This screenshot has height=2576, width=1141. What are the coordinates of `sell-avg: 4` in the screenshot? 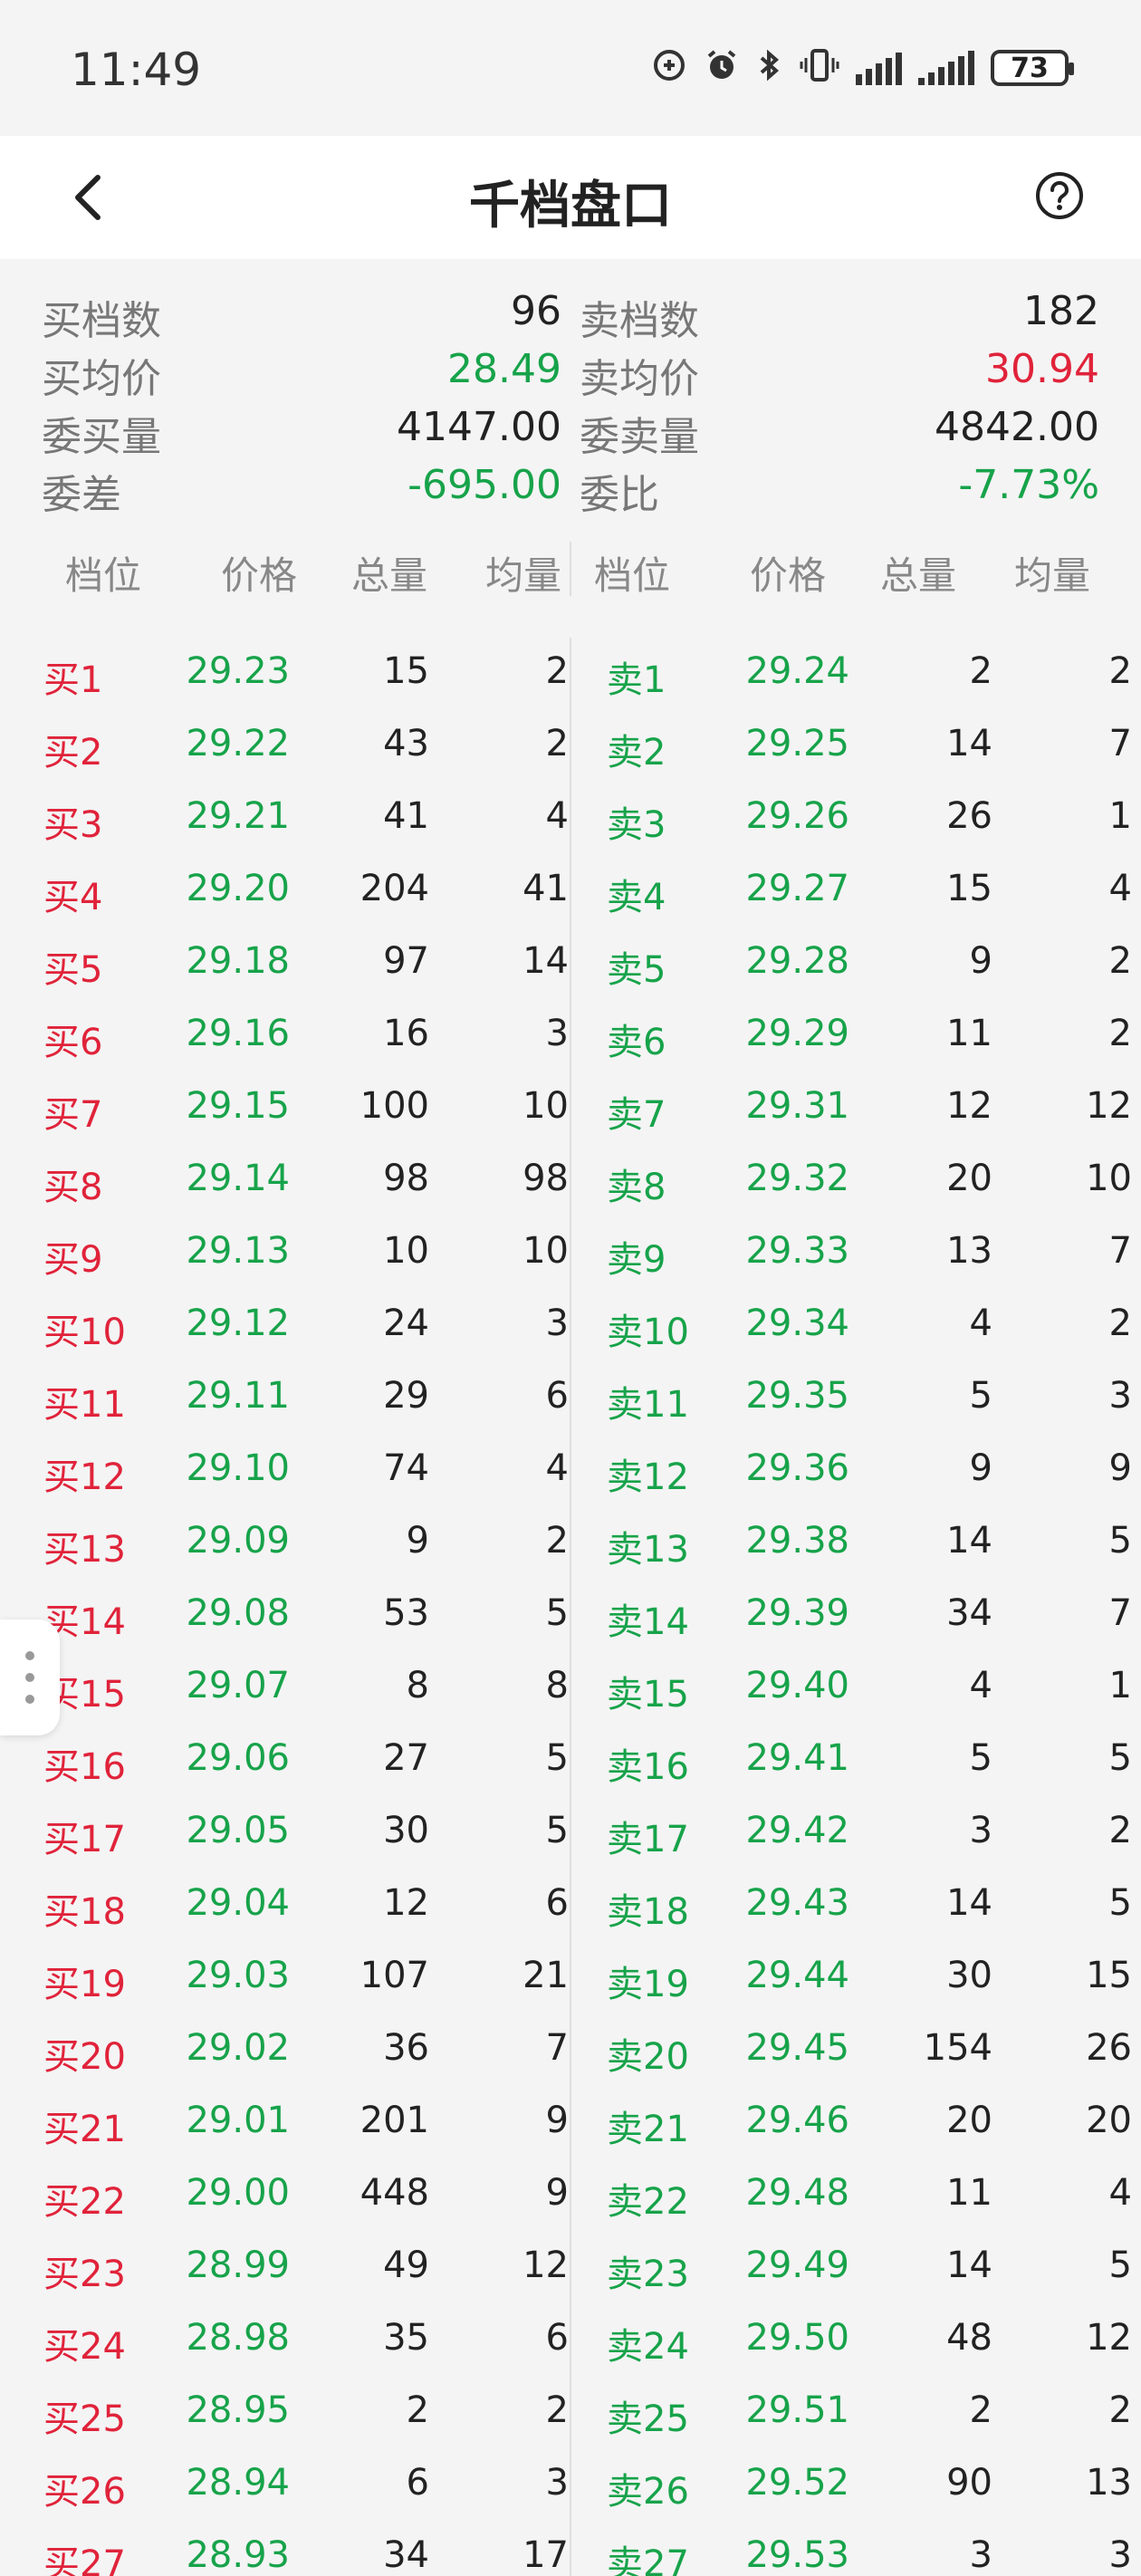 It's located at (1120, 888).